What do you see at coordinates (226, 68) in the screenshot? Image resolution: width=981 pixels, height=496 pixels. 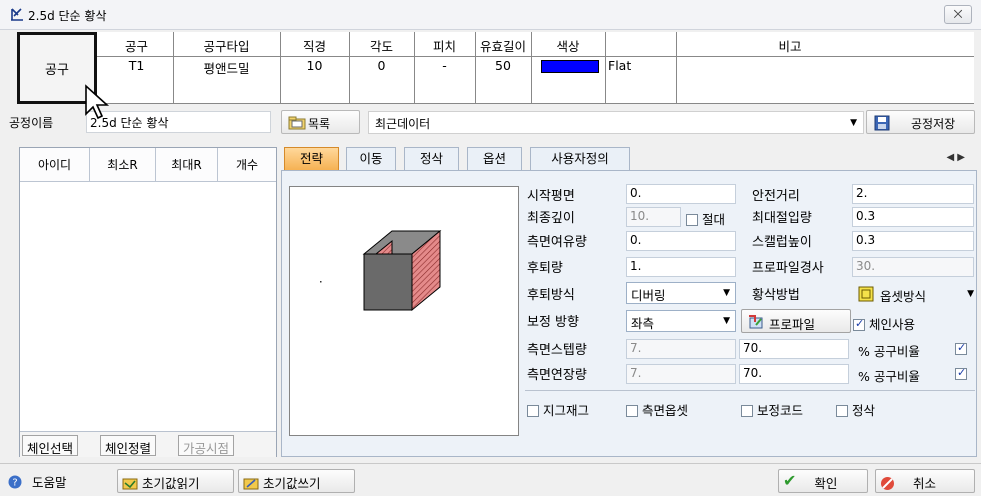 I see `cell-tool-type: 평앤드밀` at bounding box center [226, 68].